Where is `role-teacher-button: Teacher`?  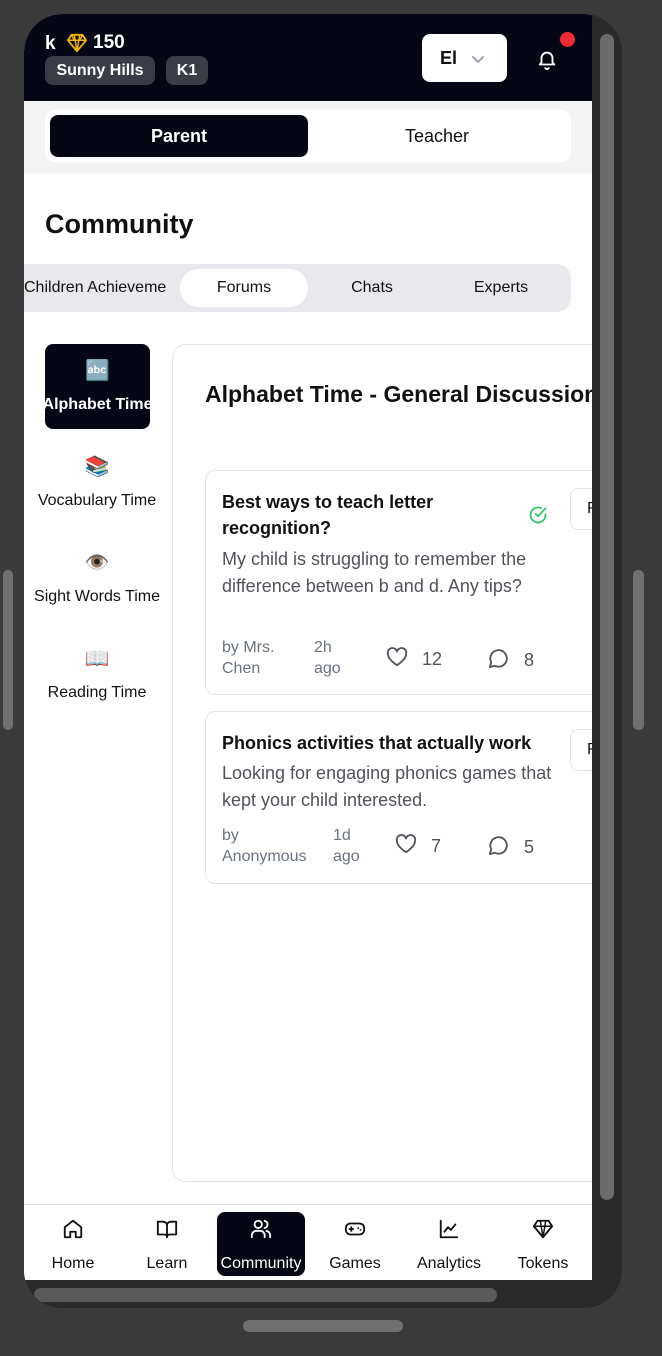 role-teacher-button: Teacher is located at coordinates (437, 136).